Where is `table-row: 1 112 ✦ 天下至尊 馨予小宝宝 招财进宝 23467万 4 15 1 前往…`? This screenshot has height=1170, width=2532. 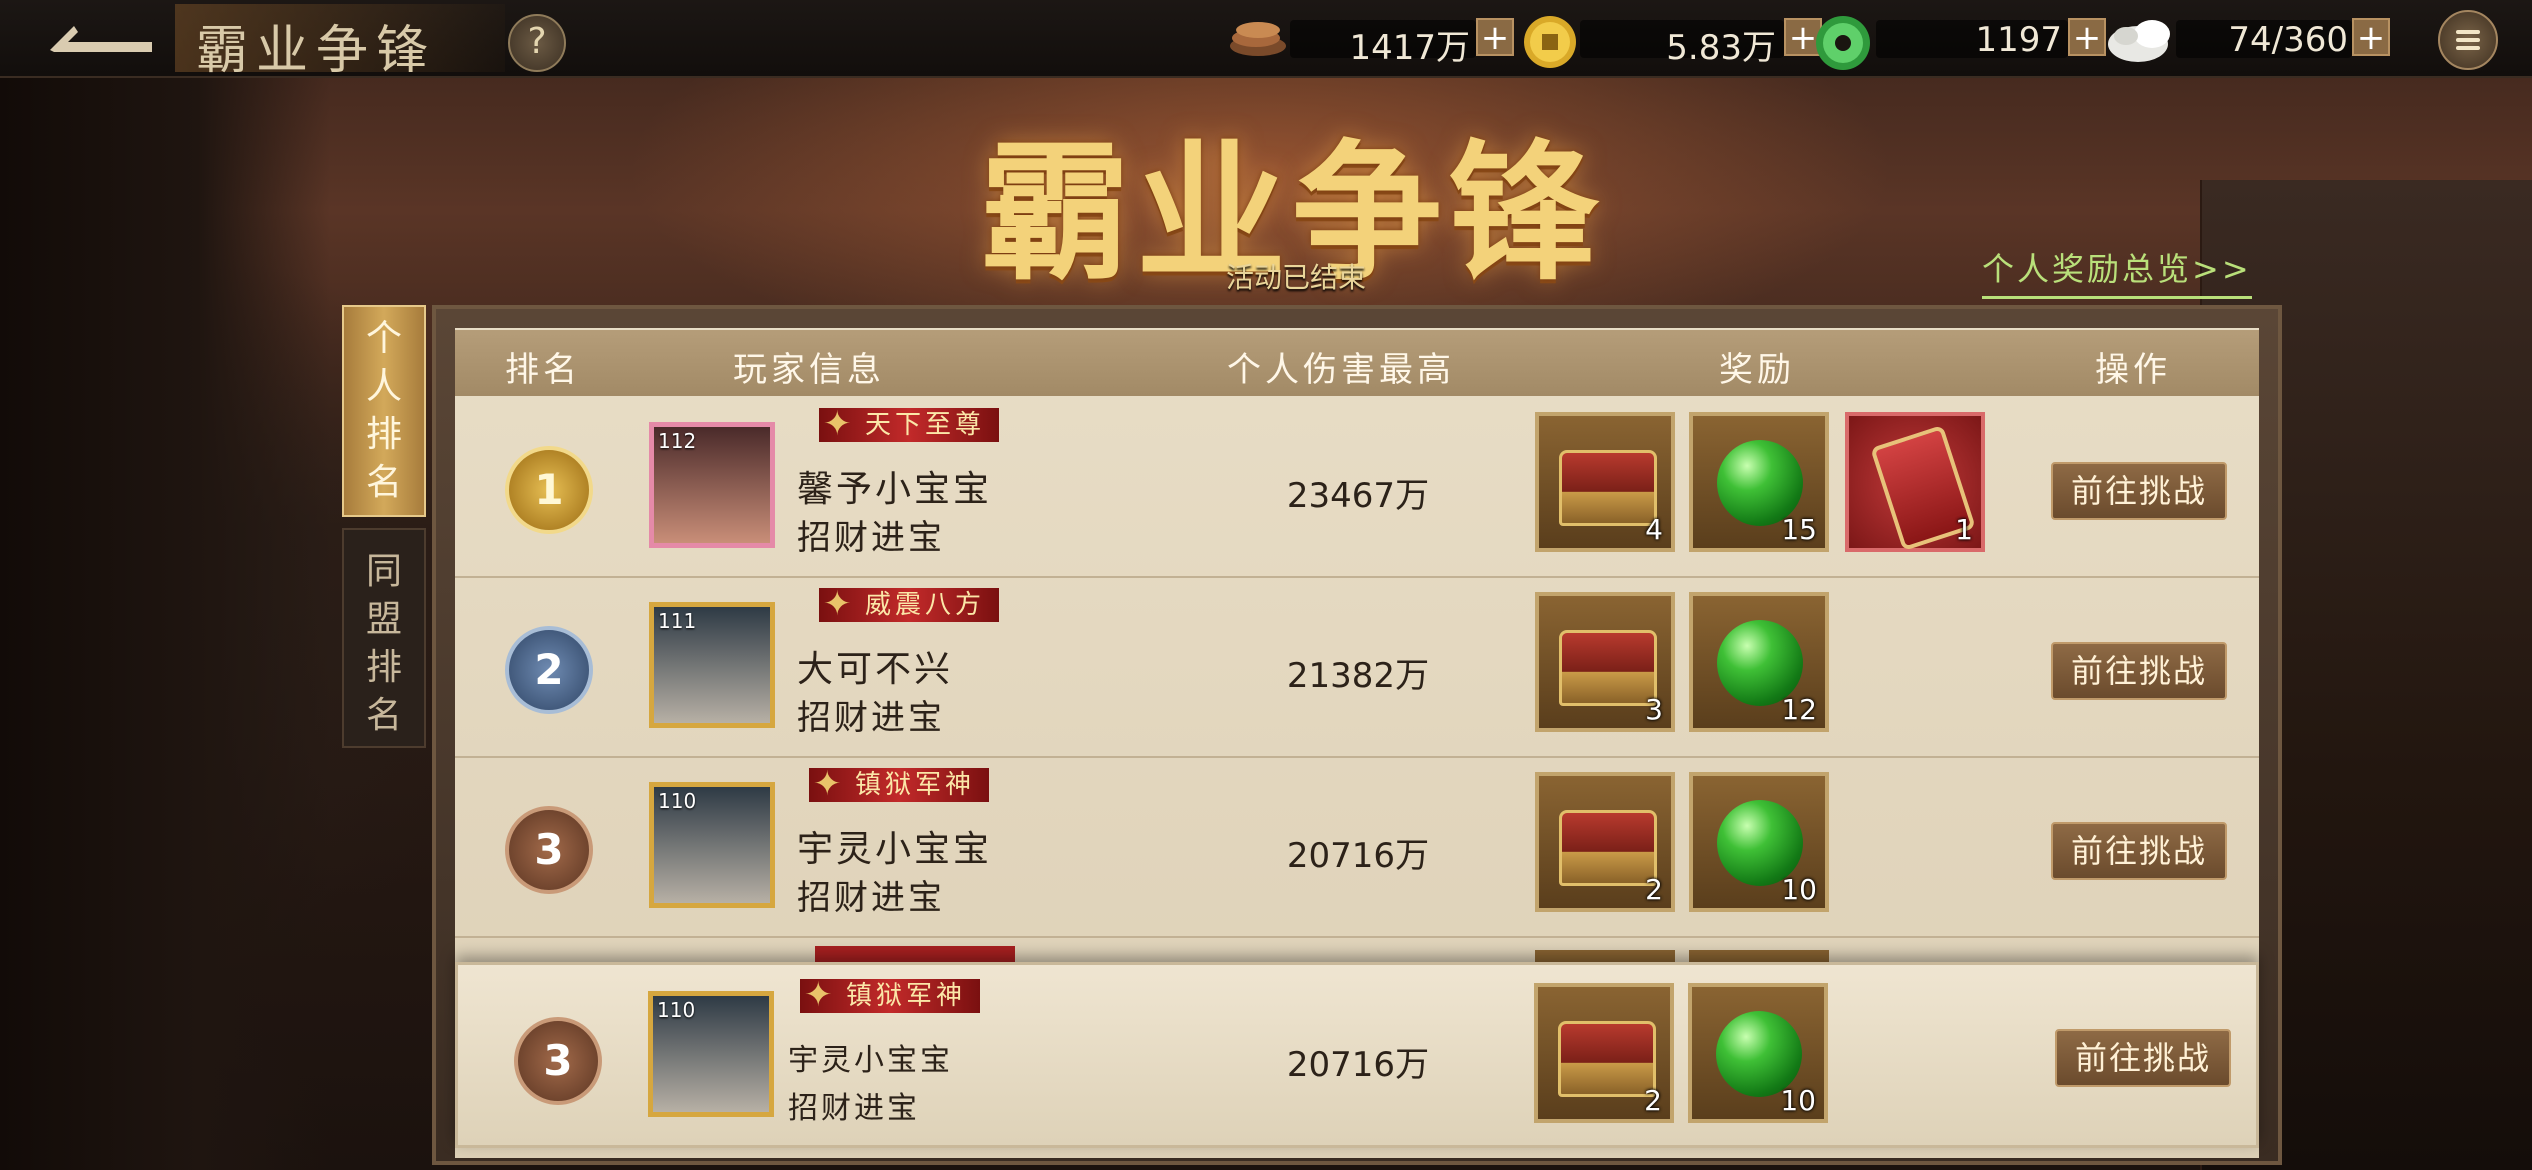 table-row: 1 112 ✦ 天下至尊 馨予小宝宝 招财进宝 23467万 4 15 1 前往… is located at coordinates (1357, 489).